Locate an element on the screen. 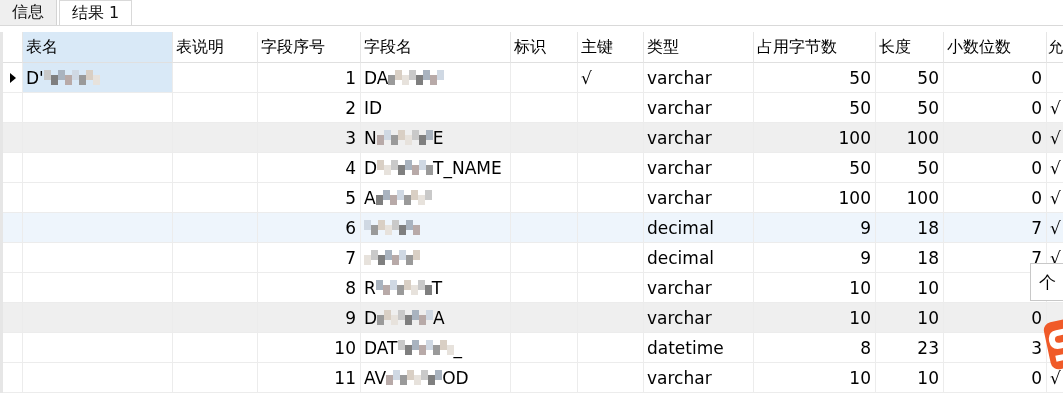 The width and height of the screenshot is (1063, 415). column-header: 表名 is located at coordinates (98, 47).